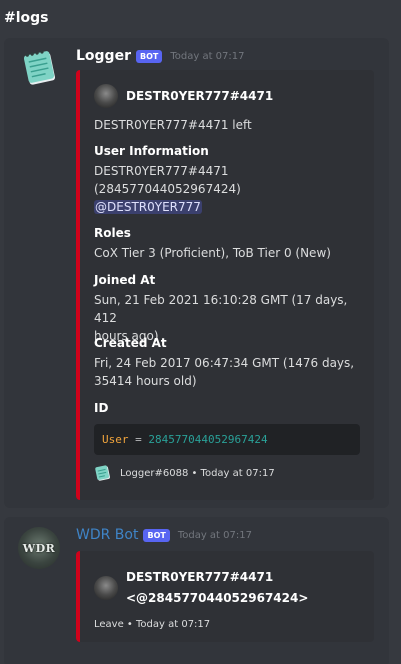 This screenshot has width=401, height=664. Describe the element at coordinates (107, 535) in the screenshot. I see `username: WDR Bot` at that location.